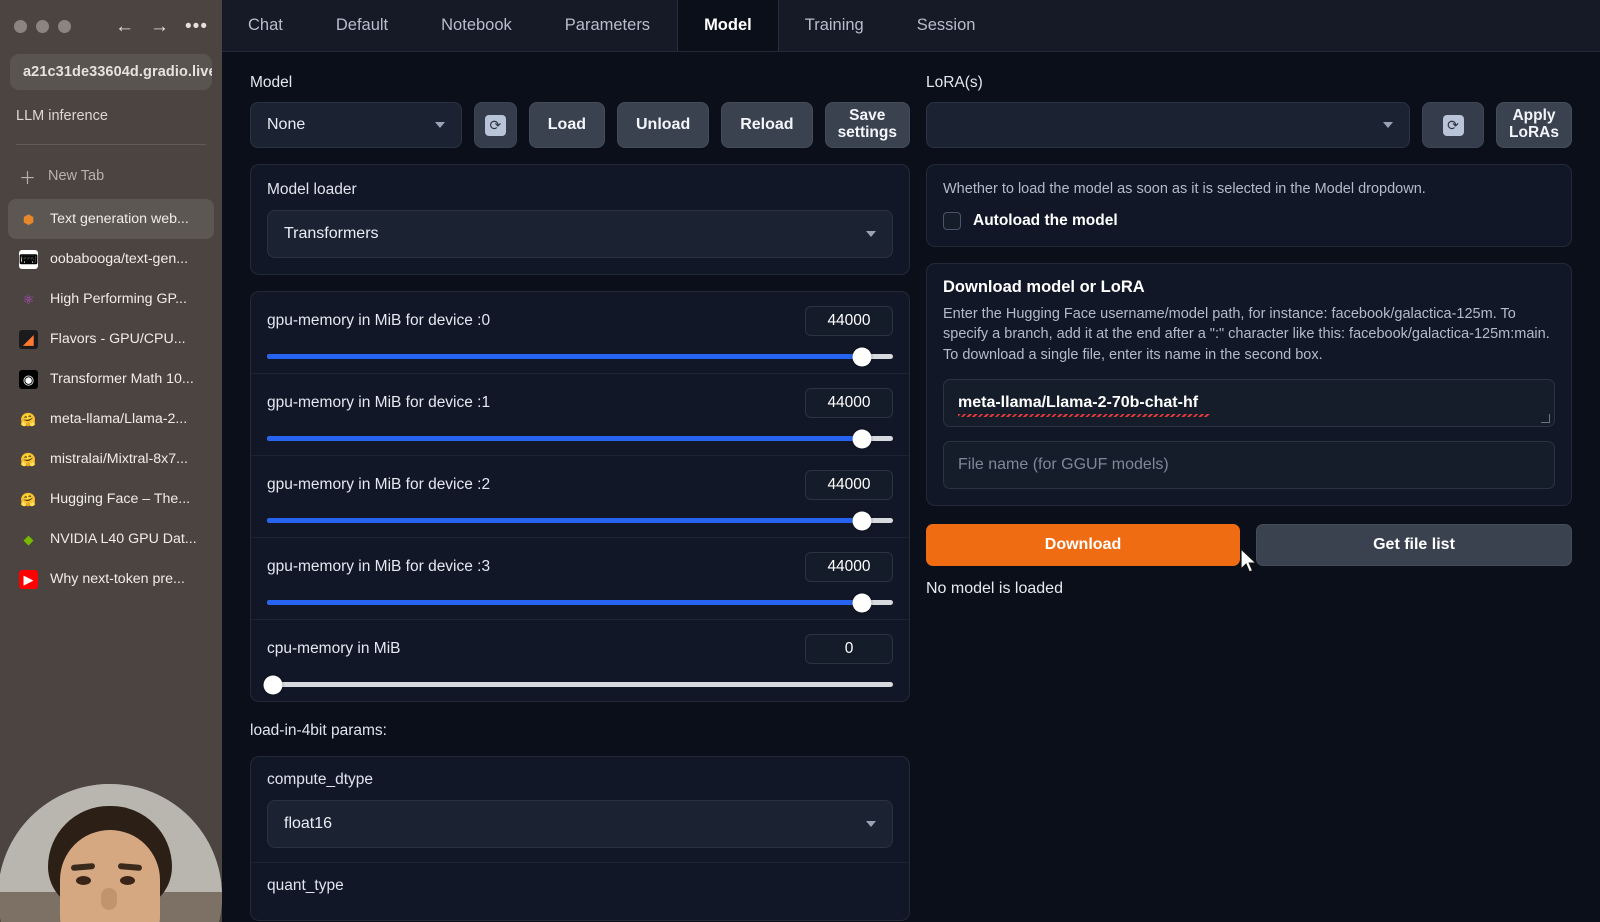 Image resolution: width=1600 pixels, height=922 pixels. I want to click on compute-dtype-dropdown: float16, so click(580, 824).